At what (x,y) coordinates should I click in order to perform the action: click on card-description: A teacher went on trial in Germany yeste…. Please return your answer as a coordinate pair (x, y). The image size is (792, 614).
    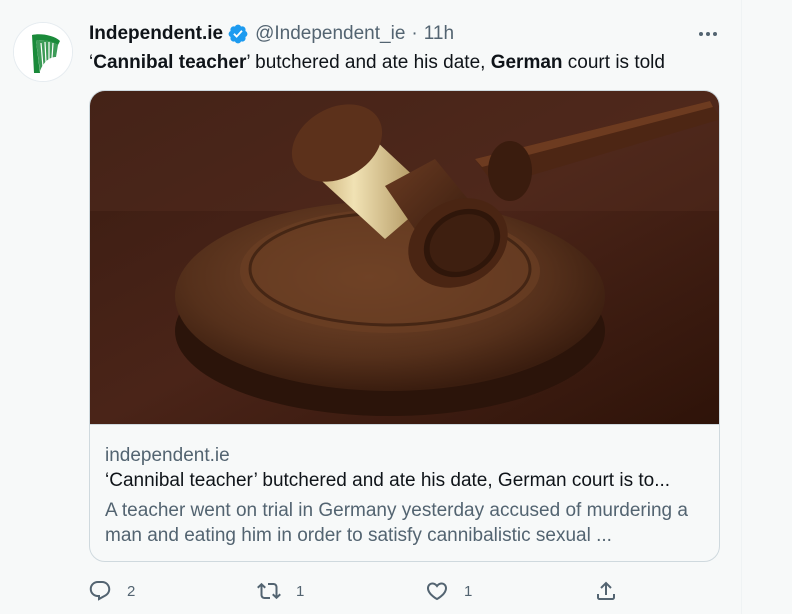
    Looking at the image, I should click on (396, 523).